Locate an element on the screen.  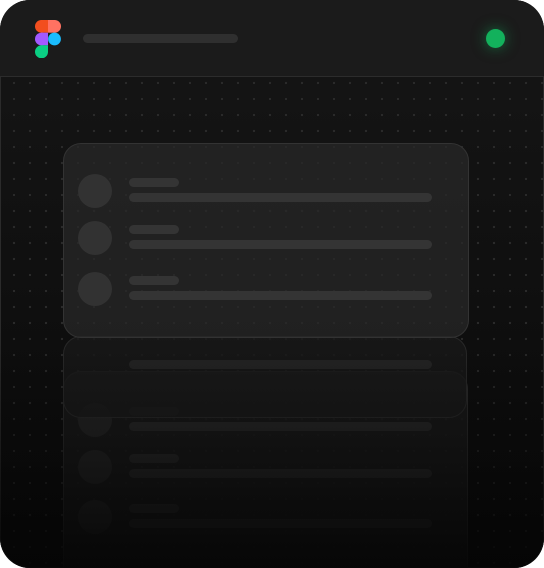
figma-logo-icon is located at coordinates (48, 39).